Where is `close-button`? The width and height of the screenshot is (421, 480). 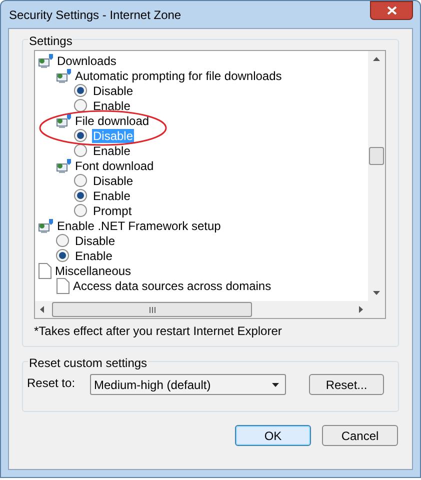
close-button is located at coordinates (391, 10).